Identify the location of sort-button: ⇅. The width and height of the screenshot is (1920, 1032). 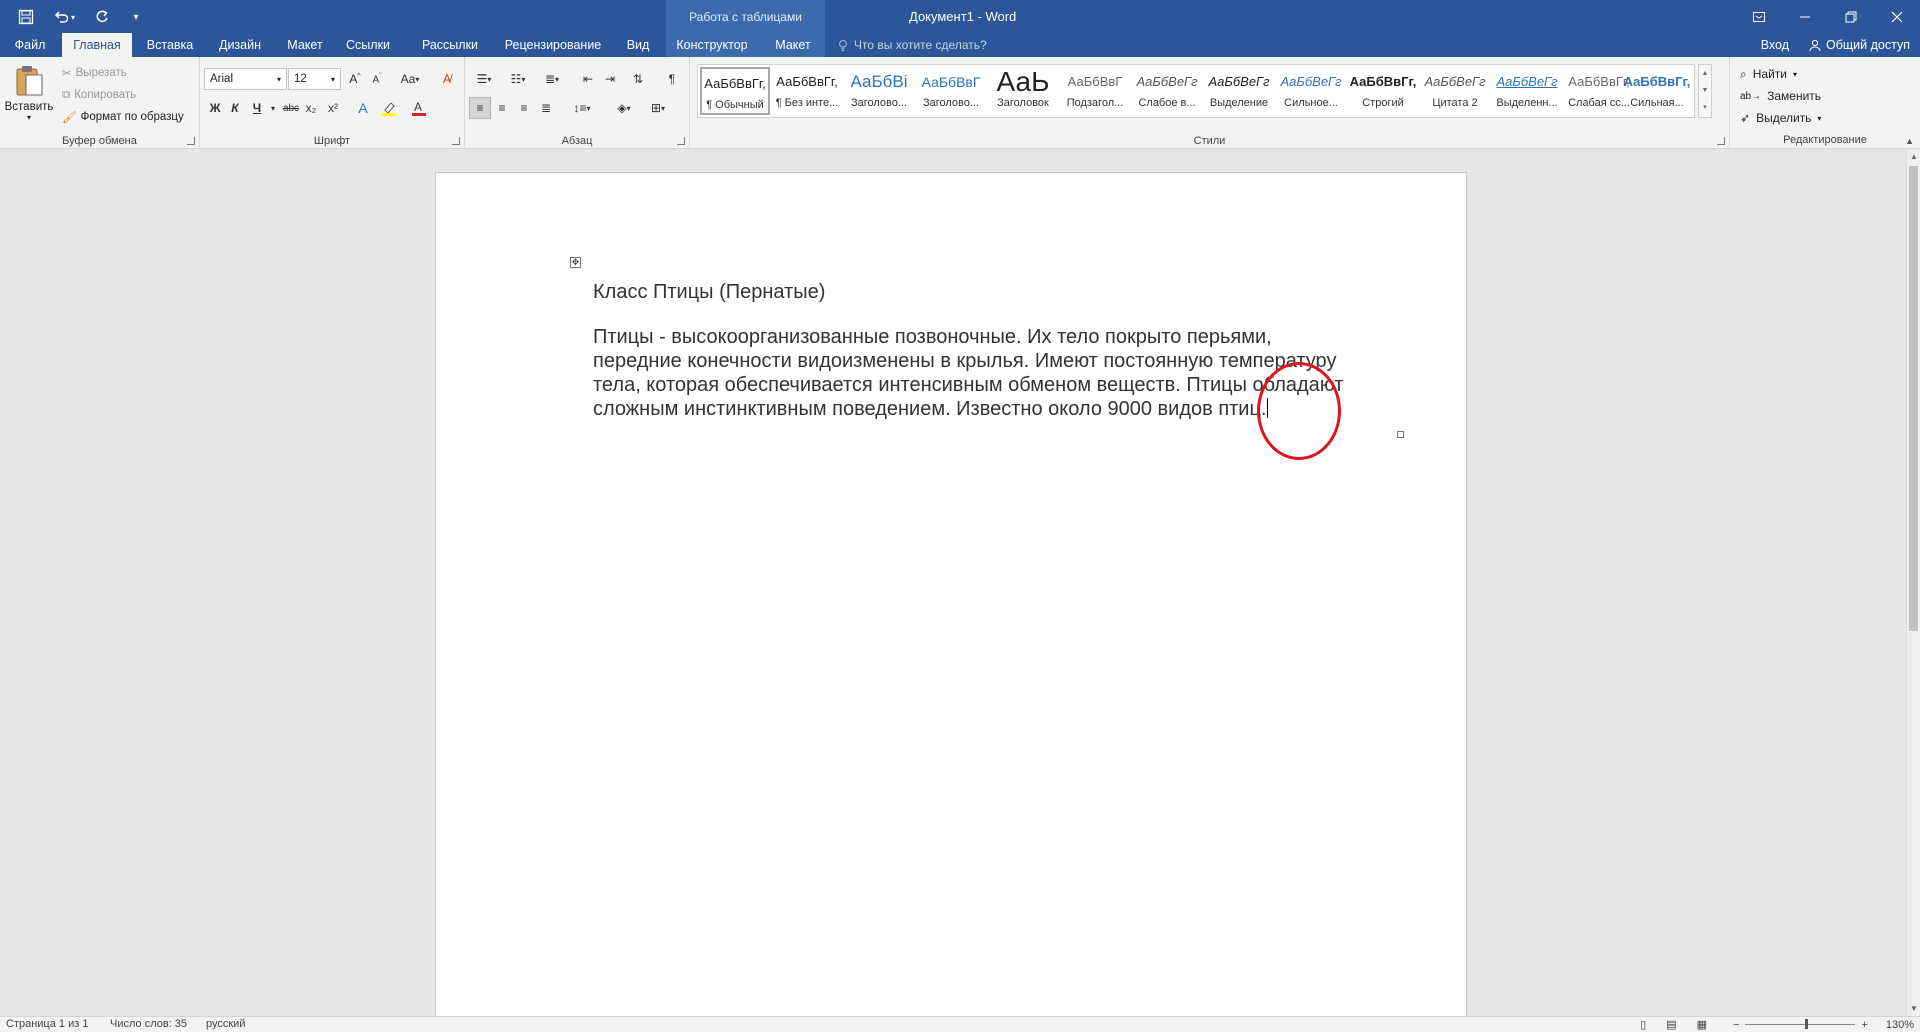
(638, 79).